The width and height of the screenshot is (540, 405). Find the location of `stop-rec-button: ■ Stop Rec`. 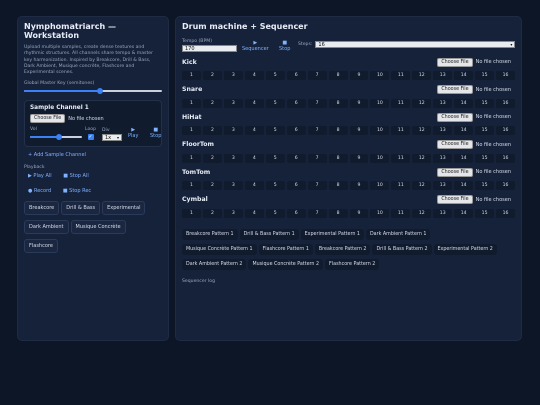

stop-rec-button: ■ Stop Rec is located at coordinates (77, 191).